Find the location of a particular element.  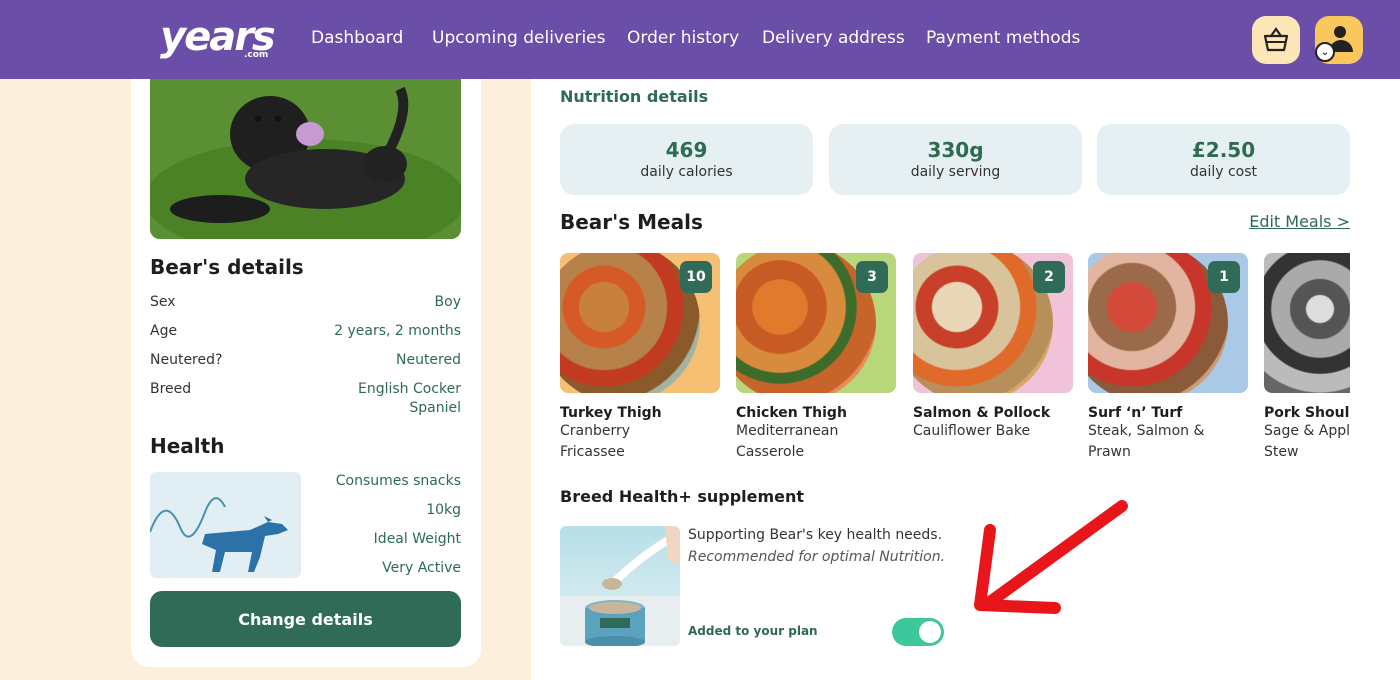

meal-card: Pork Shoulder Sage & Apple Stew is located at coordinates (1307, 358).